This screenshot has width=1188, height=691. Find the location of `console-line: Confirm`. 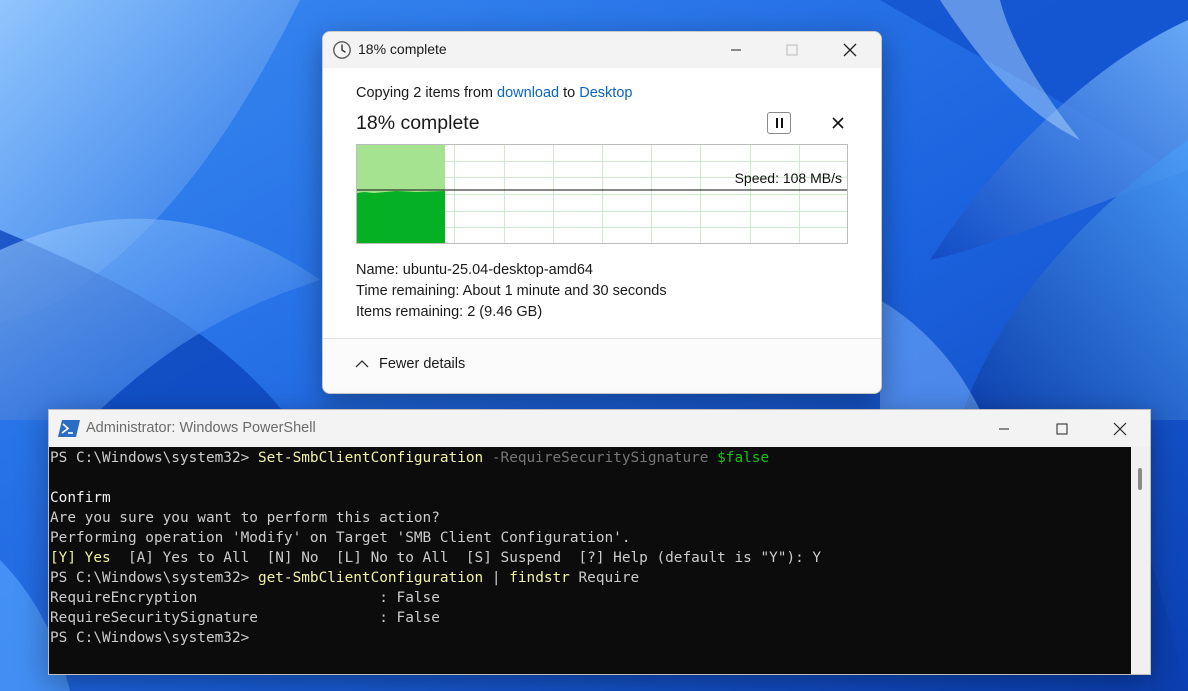

console-line: Confirm is located at coordinates (590, 498).